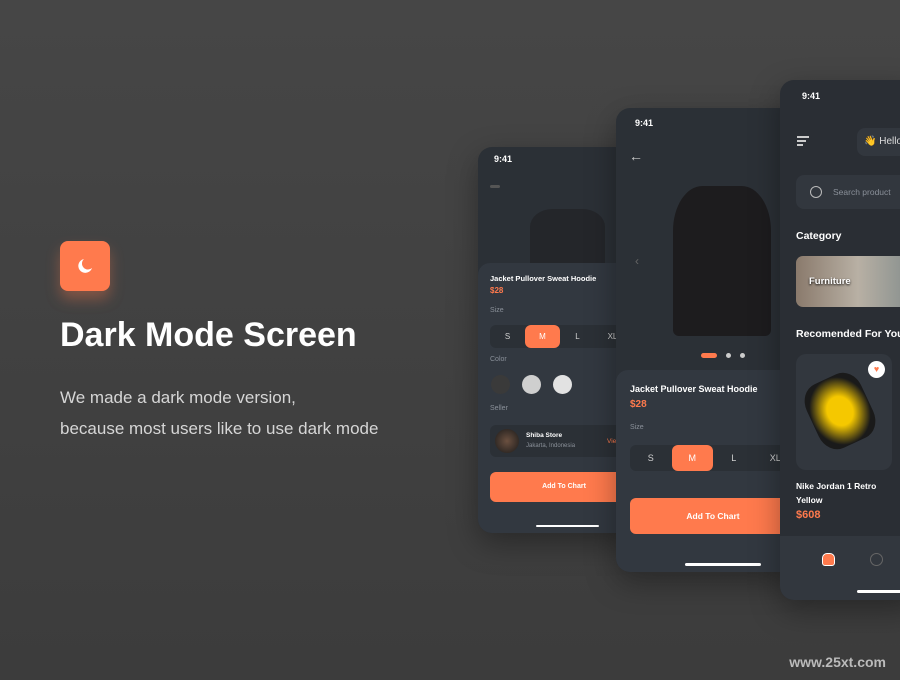 The width and height of the screenshot is (900, 680). What do you see at coordinates (876, 369) in the screenshot?
I see `heart-icon: ♥` at bounding box center [876, 369].